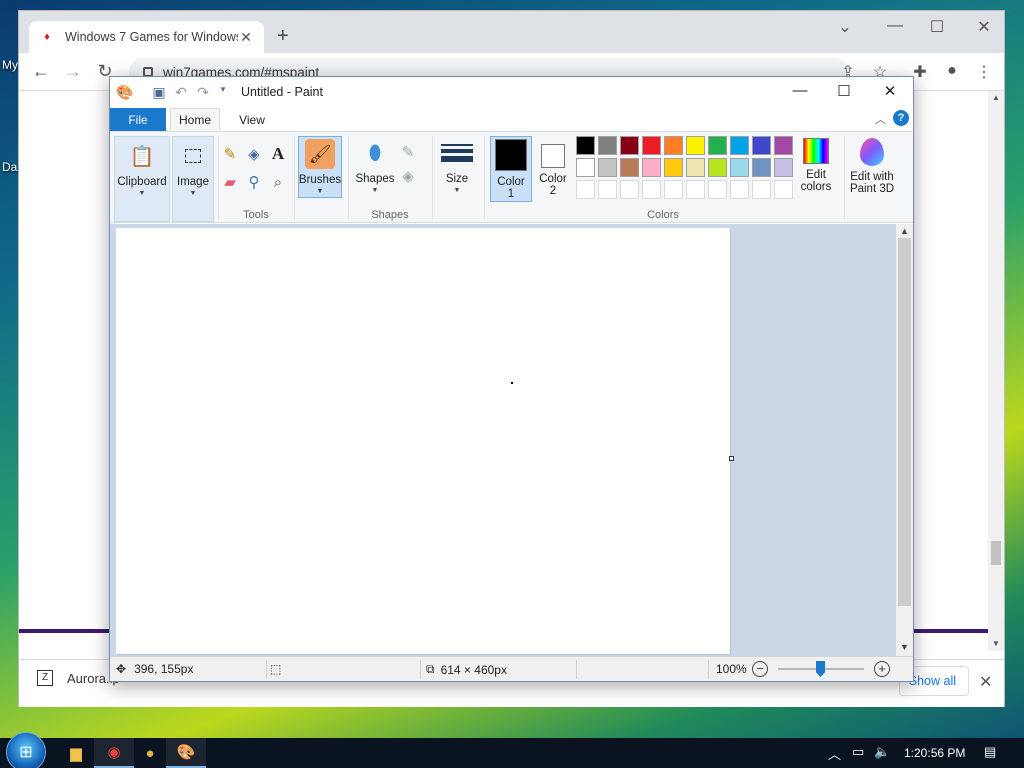 This screenshot has height=768, width=1024. What do you see at coordinates (834, 753) in the screenshot?
I see `show-hidden-icons-icon: ︿` at bounding box center [834, 753].